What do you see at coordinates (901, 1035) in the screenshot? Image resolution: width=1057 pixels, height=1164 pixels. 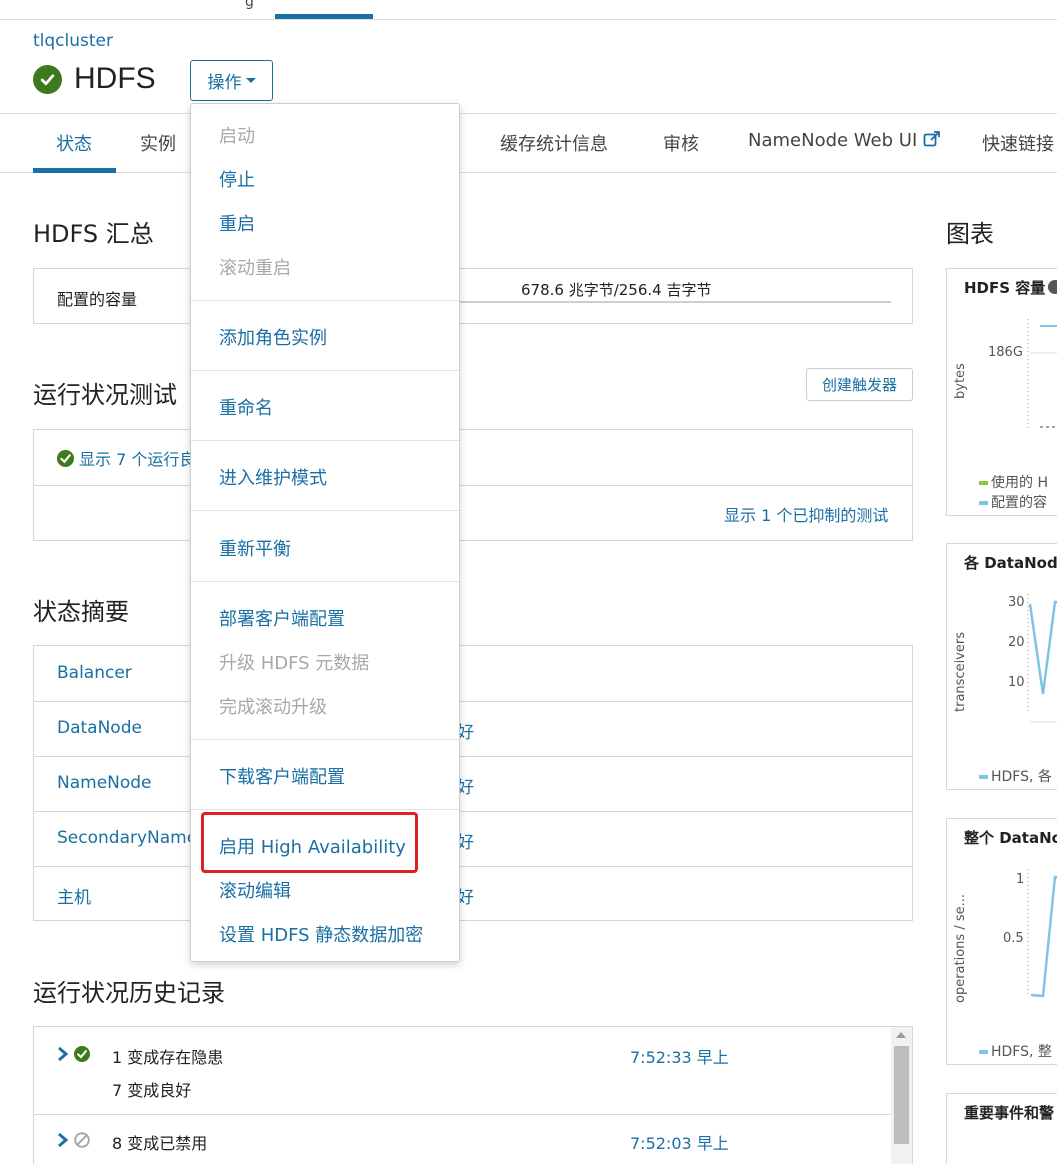 I see `scroll-up-icon` at bounding box center [901, 1035].